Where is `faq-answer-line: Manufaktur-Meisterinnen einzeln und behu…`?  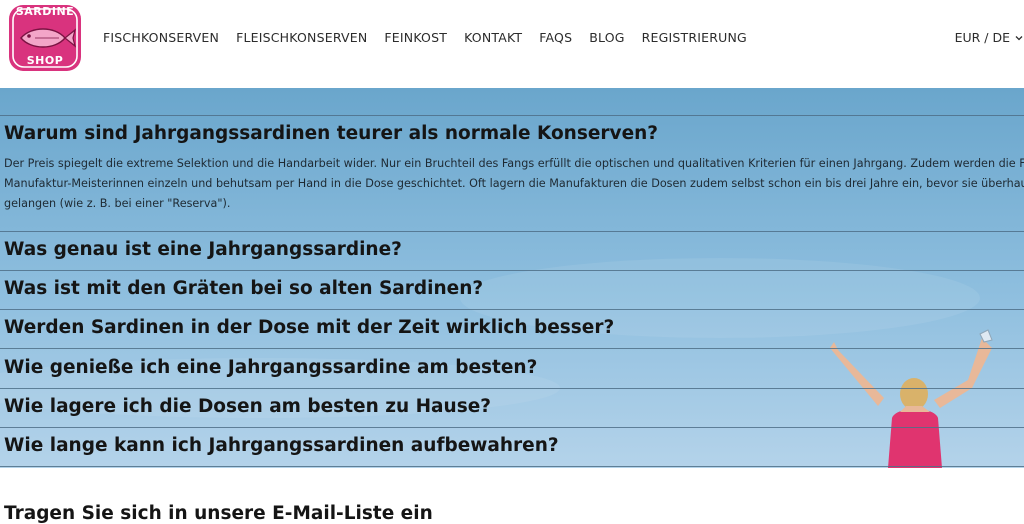
faq-answer-line: Manufaktur-Meisterinnen einzeln und behu… is located at coordinates (514, 183).